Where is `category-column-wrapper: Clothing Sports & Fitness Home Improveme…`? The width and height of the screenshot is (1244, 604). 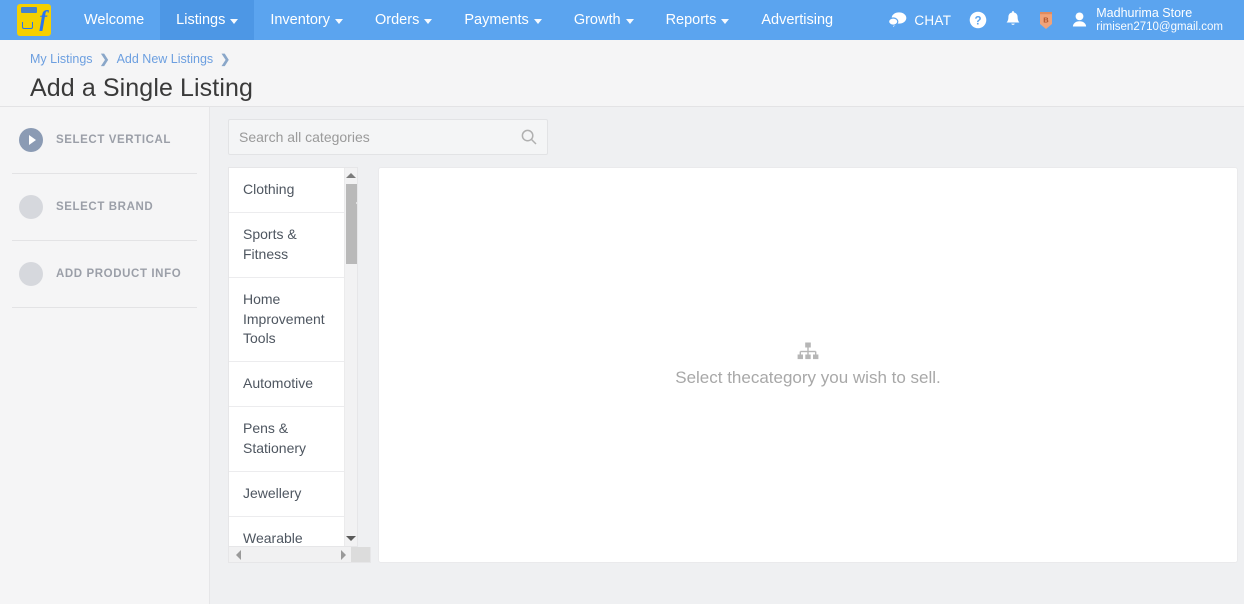
category-column-wrapper: Clothing Sports & Fitness Home Improveme… is located at coordinates (299, 365).